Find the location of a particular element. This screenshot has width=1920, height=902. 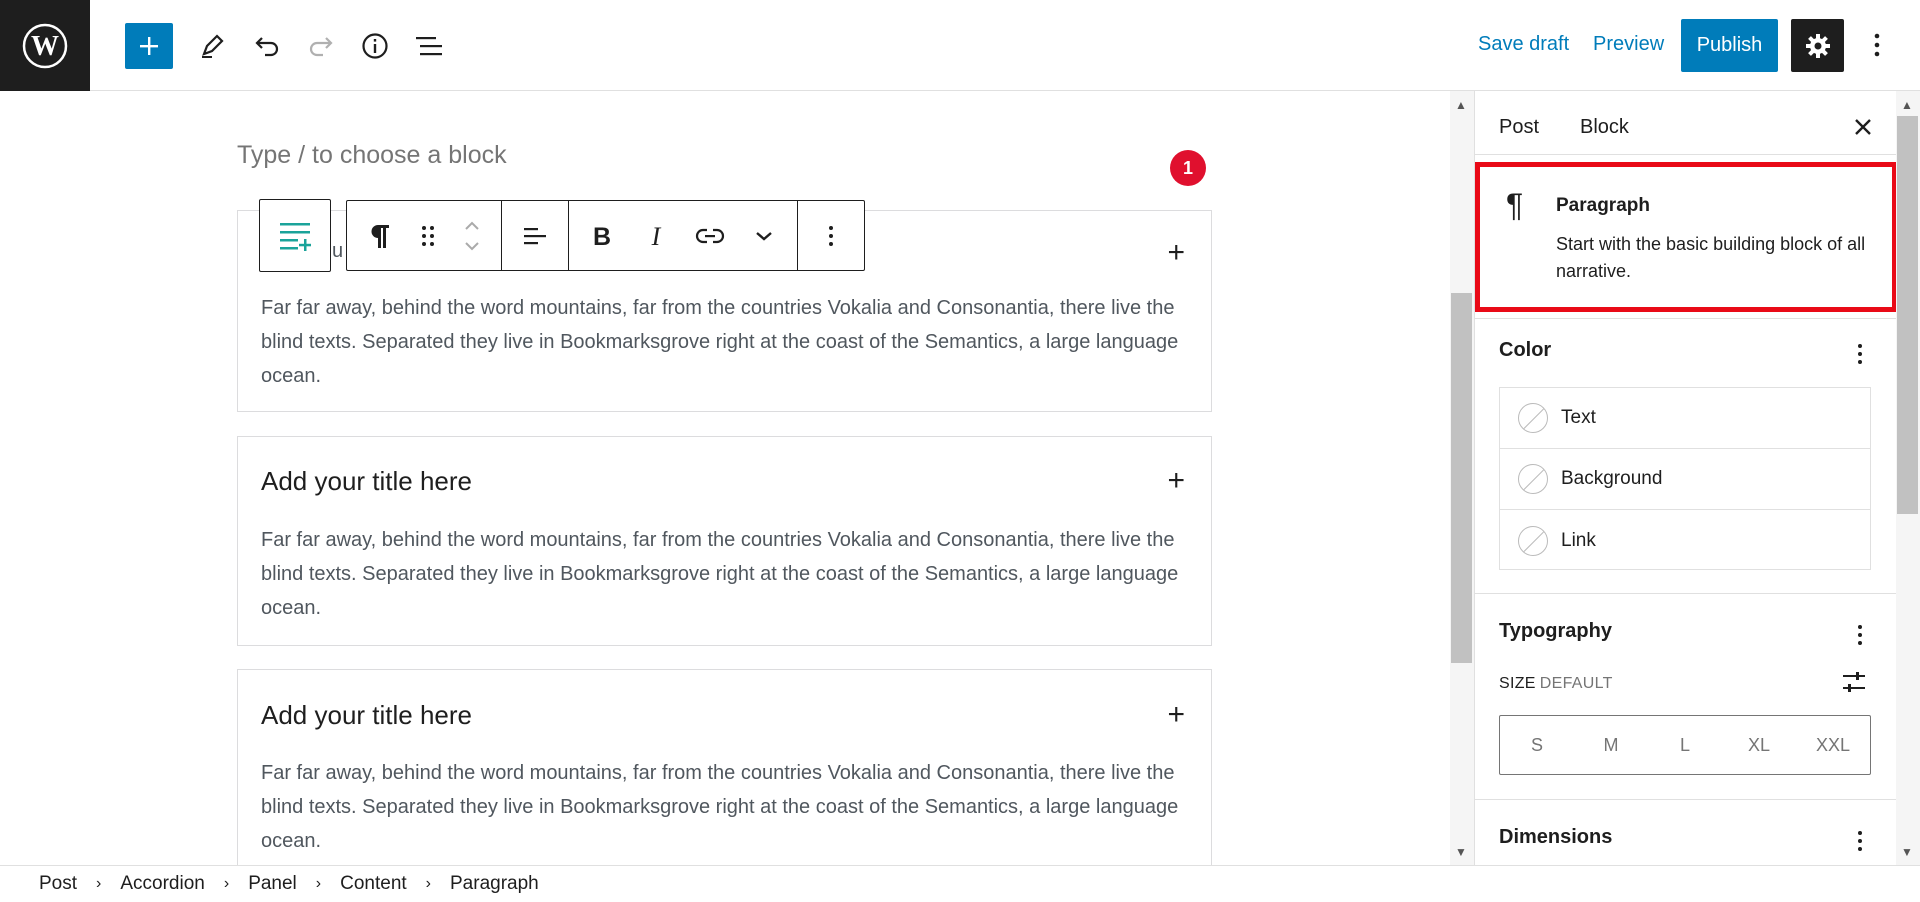

breadcrumb-item-accordion: Accordion is located at coordinates (162, 884).